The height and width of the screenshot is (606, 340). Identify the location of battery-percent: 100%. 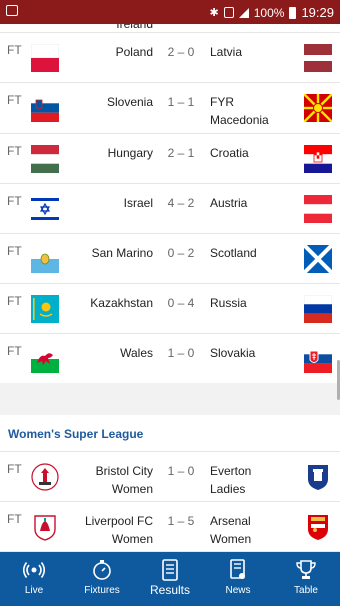
(269, 12).